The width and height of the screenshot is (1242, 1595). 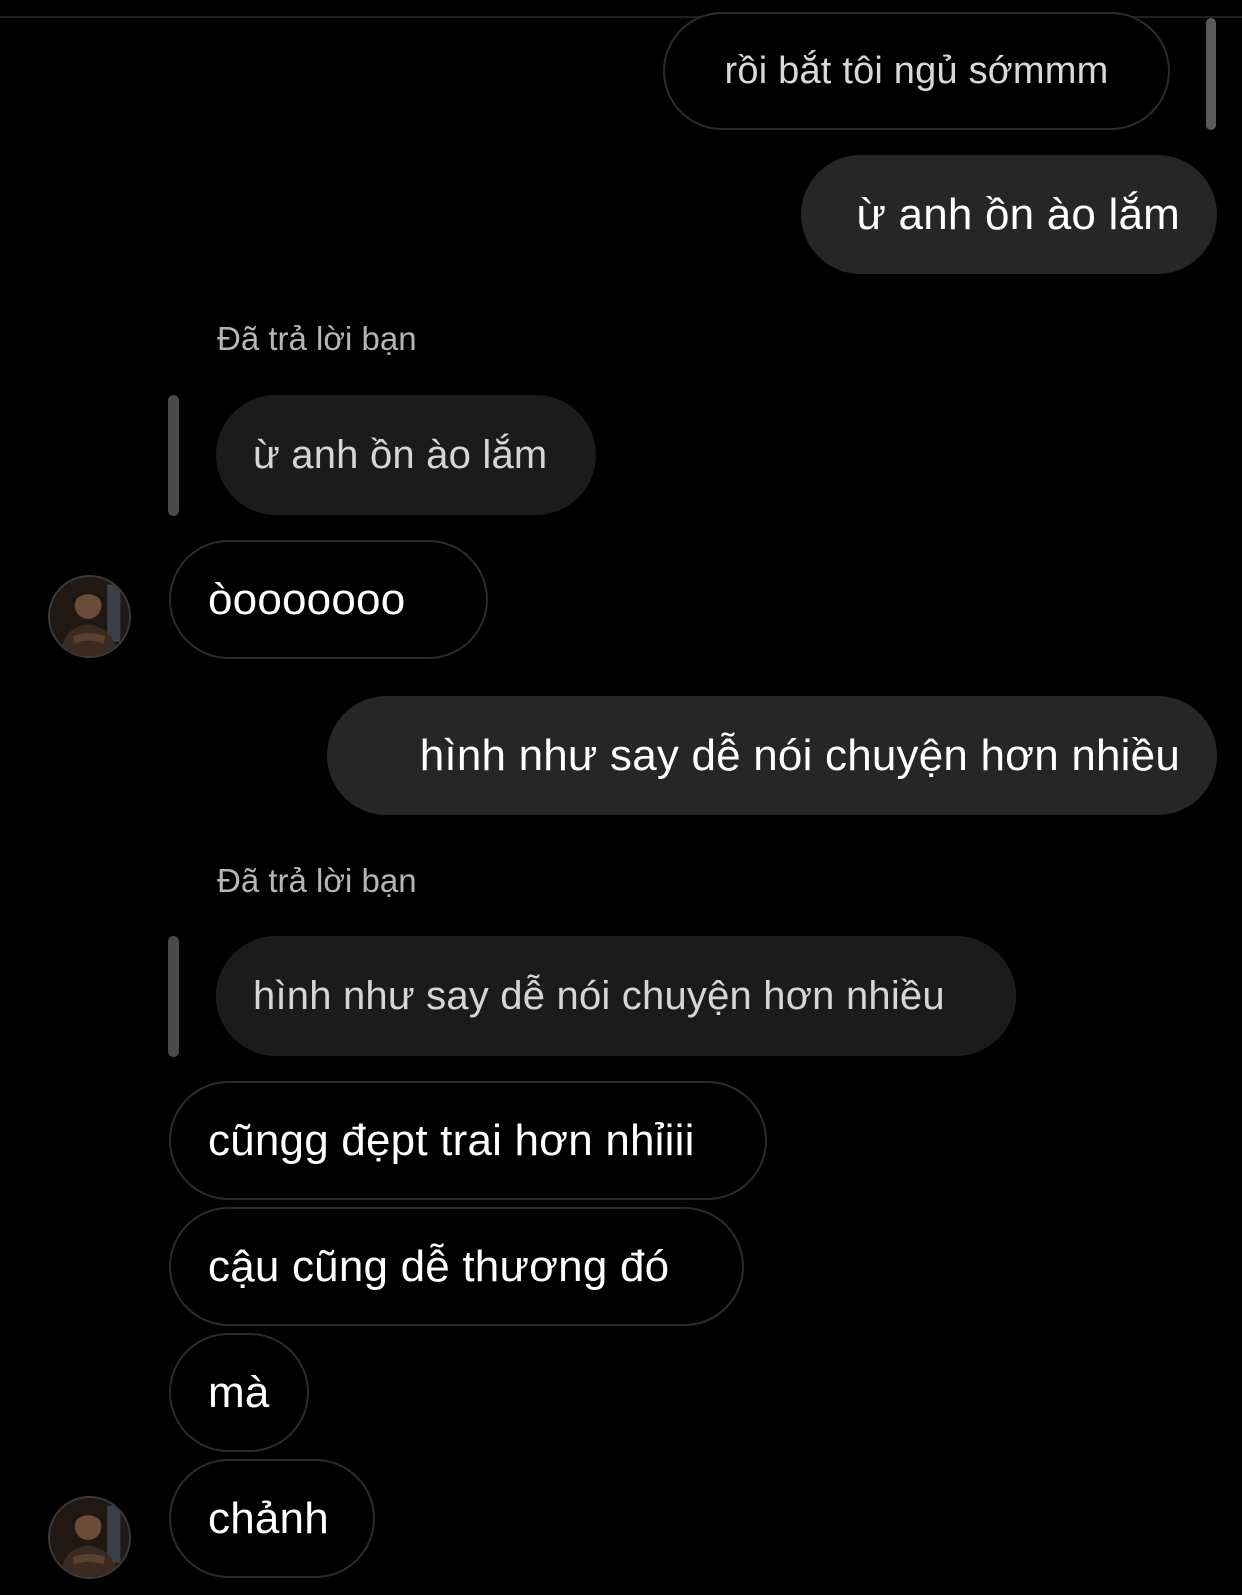 I want to click on received-message-bubble: cậu cũng dễ thương đó, so click(x=456, y=1266).